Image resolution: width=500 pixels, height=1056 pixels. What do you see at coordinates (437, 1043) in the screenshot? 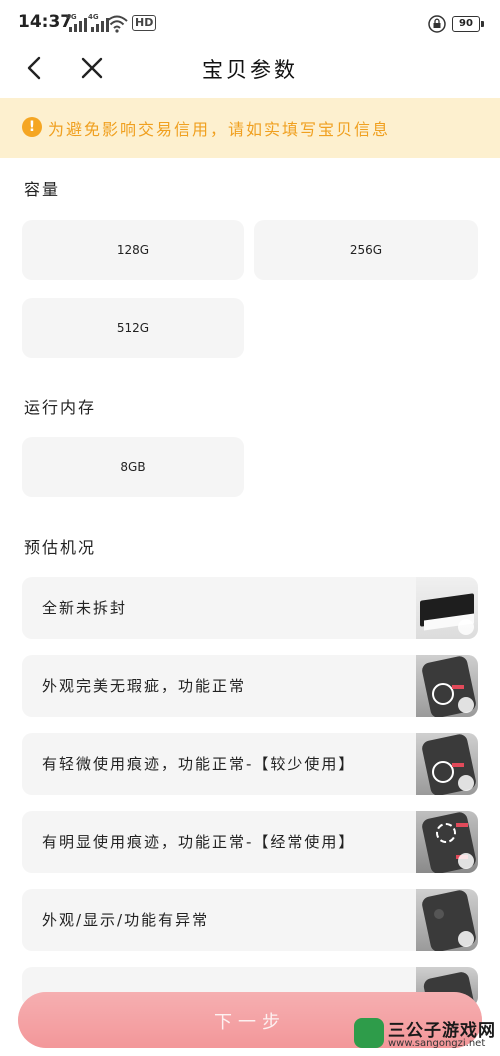
I see `watermark-url: www.sangongzi.net` at bounding box center [437, 1043].